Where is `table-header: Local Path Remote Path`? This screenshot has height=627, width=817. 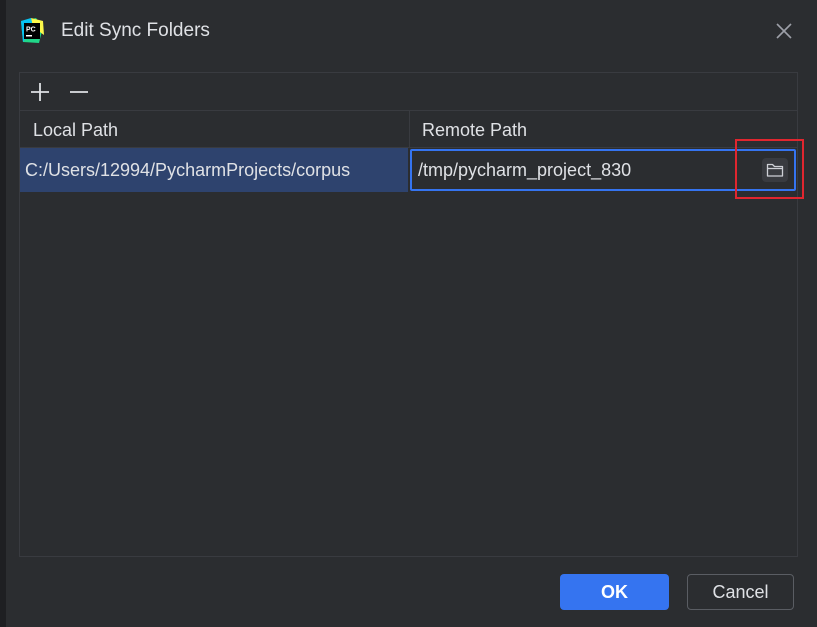
table-header: Local Path Remote Path is located at coordinates (408, 129).